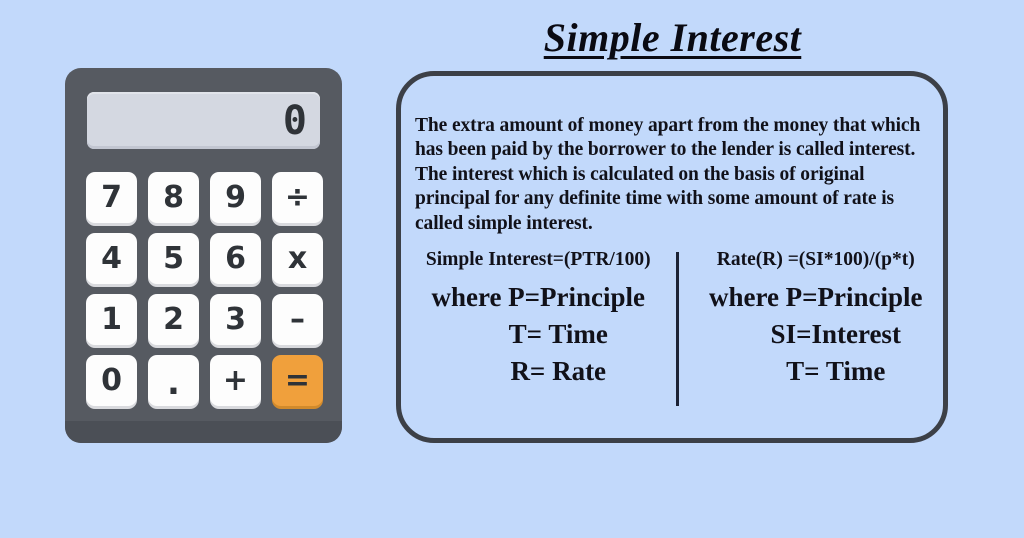 Image resolution: width=1024 pixels, height=538 pixels. I want to click on calculator-keypad: 7 8 9 ÷ 4 5 6 x 1 2 3– 0. + =, so click(204, 289).